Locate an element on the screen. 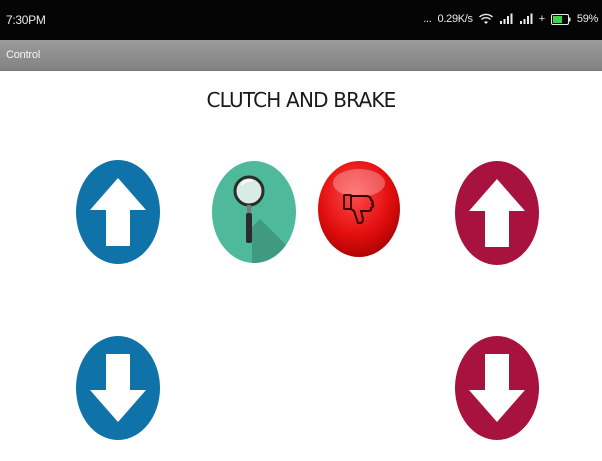  brake-down-button is located at coordinates (497, 388).